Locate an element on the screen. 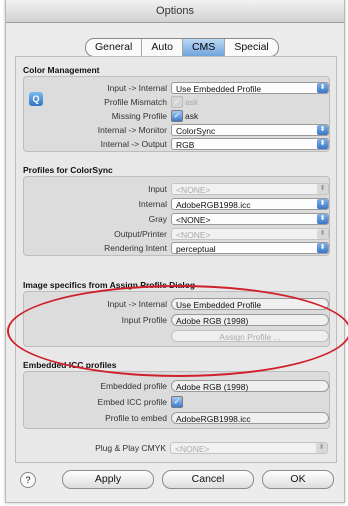 The width and height of the screenshot is (348, 506). embedded-icc-title: Embedded ICC profiles is located at coordinates (70, 365).